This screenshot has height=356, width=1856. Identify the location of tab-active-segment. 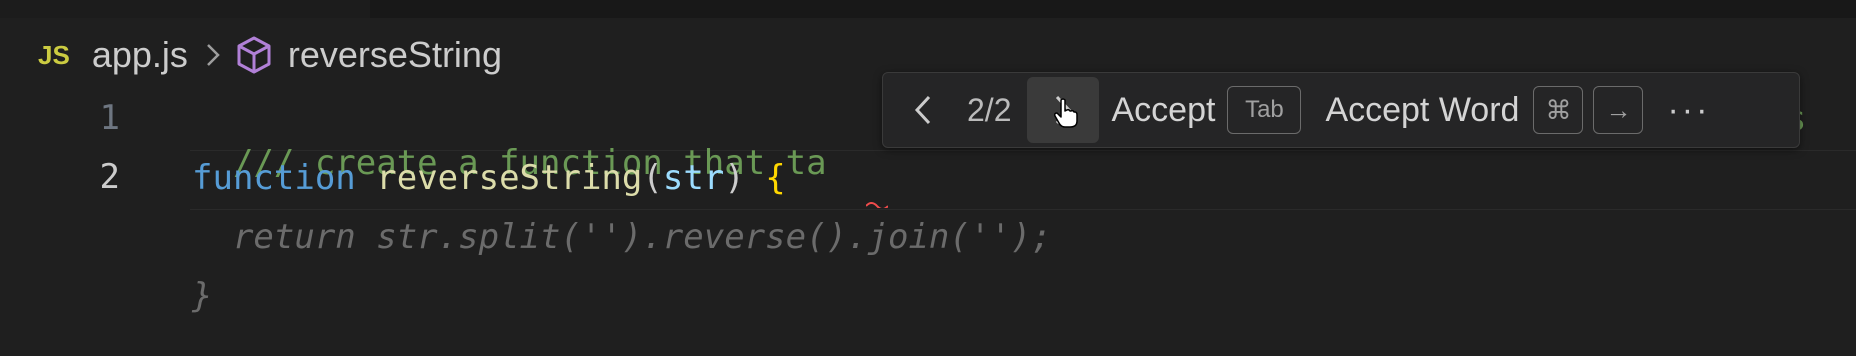
(185, 9).